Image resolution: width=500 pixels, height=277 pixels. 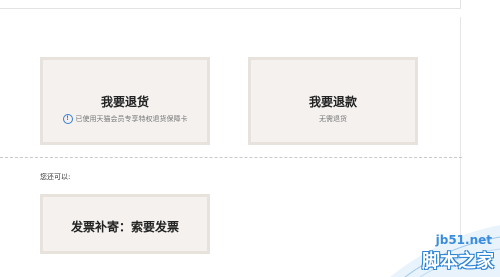 I want to click on return-goods-title: 我要退货, so click(x=124, y=102).